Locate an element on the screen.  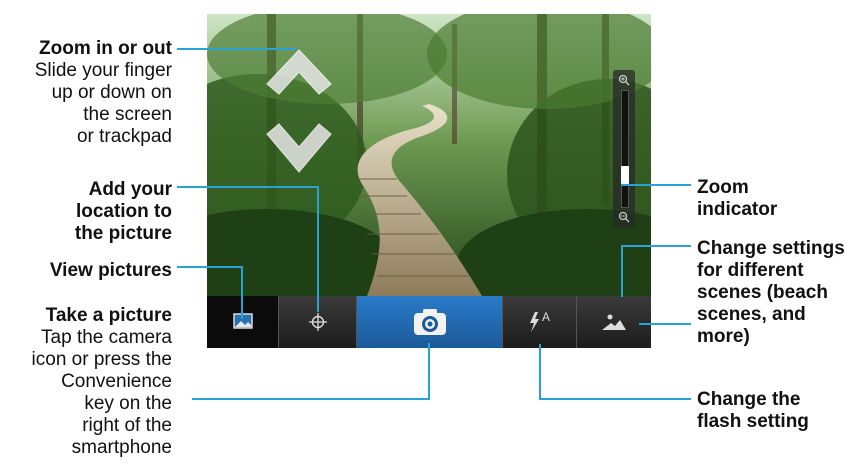
take-picture-button is located at coordinates (430, 322).